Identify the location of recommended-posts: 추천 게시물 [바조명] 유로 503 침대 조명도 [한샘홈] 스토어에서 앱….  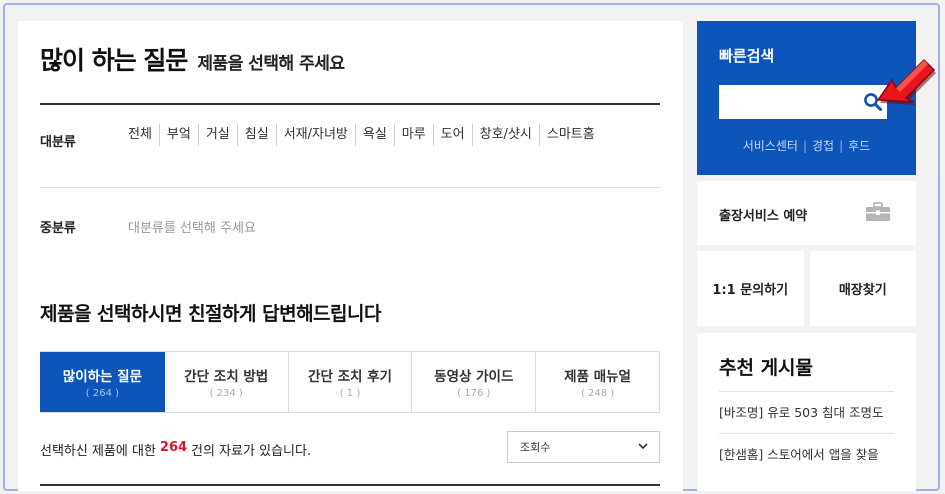
(806, 412).